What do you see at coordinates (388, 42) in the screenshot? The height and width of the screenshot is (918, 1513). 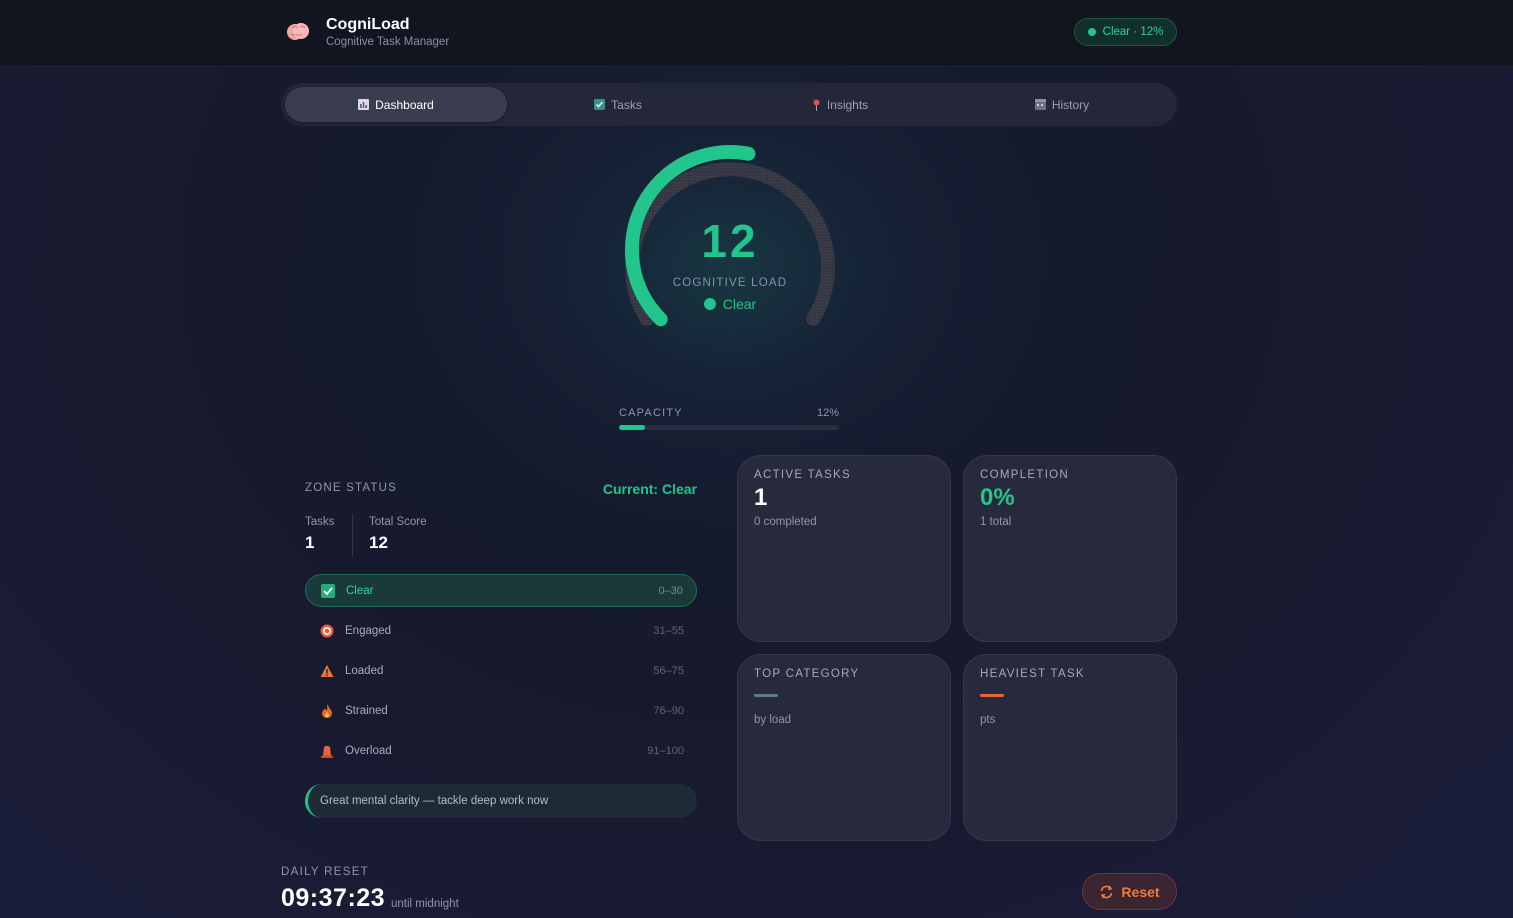 I see `app-subtitle: Cognitive Task Manager` at bounding box center [388, 42].